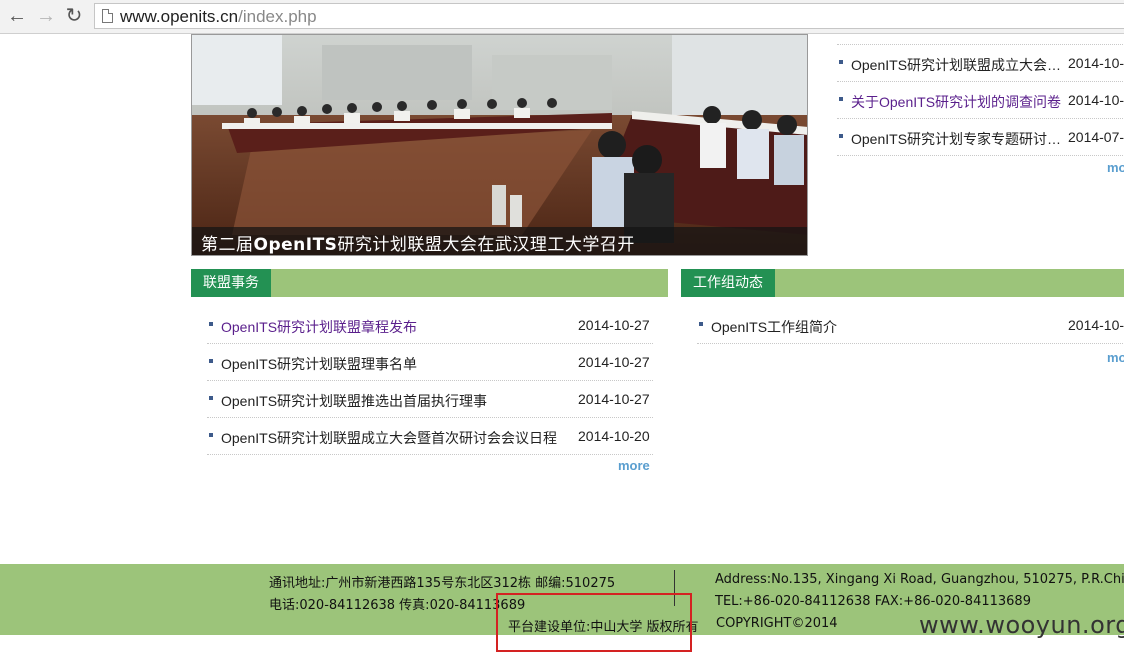 This screenshot has width=1124, height=654. Describe the element at coordinates (295, 245) in the screenshot. I see `hero-caption-emphasis: OpenITS` at that location.